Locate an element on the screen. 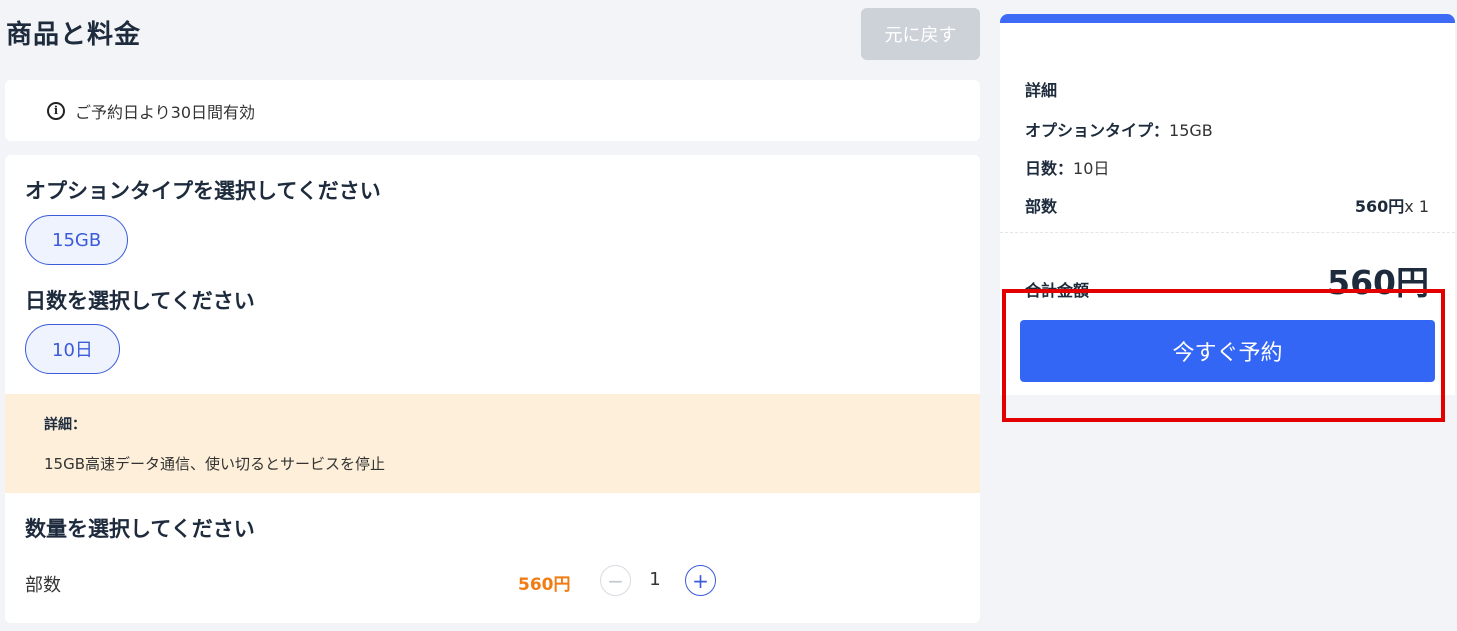 The height and width of the screenshot is (631, 1457). summary-days-row: 日数：10日 is located at coordinates (1067, 167).